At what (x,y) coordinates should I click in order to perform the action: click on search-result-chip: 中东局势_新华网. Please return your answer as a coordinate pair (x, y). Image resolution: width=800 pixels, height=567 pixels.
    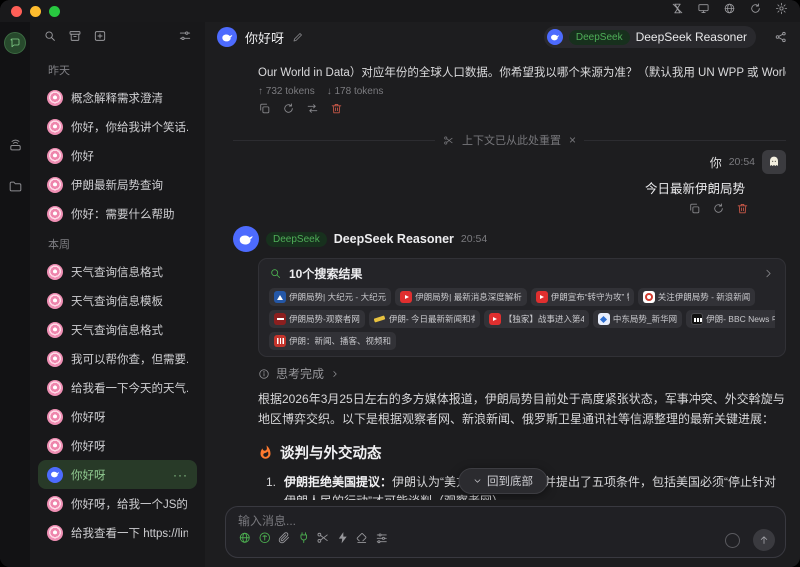
    Looking at the image, I should click on (637, 319).